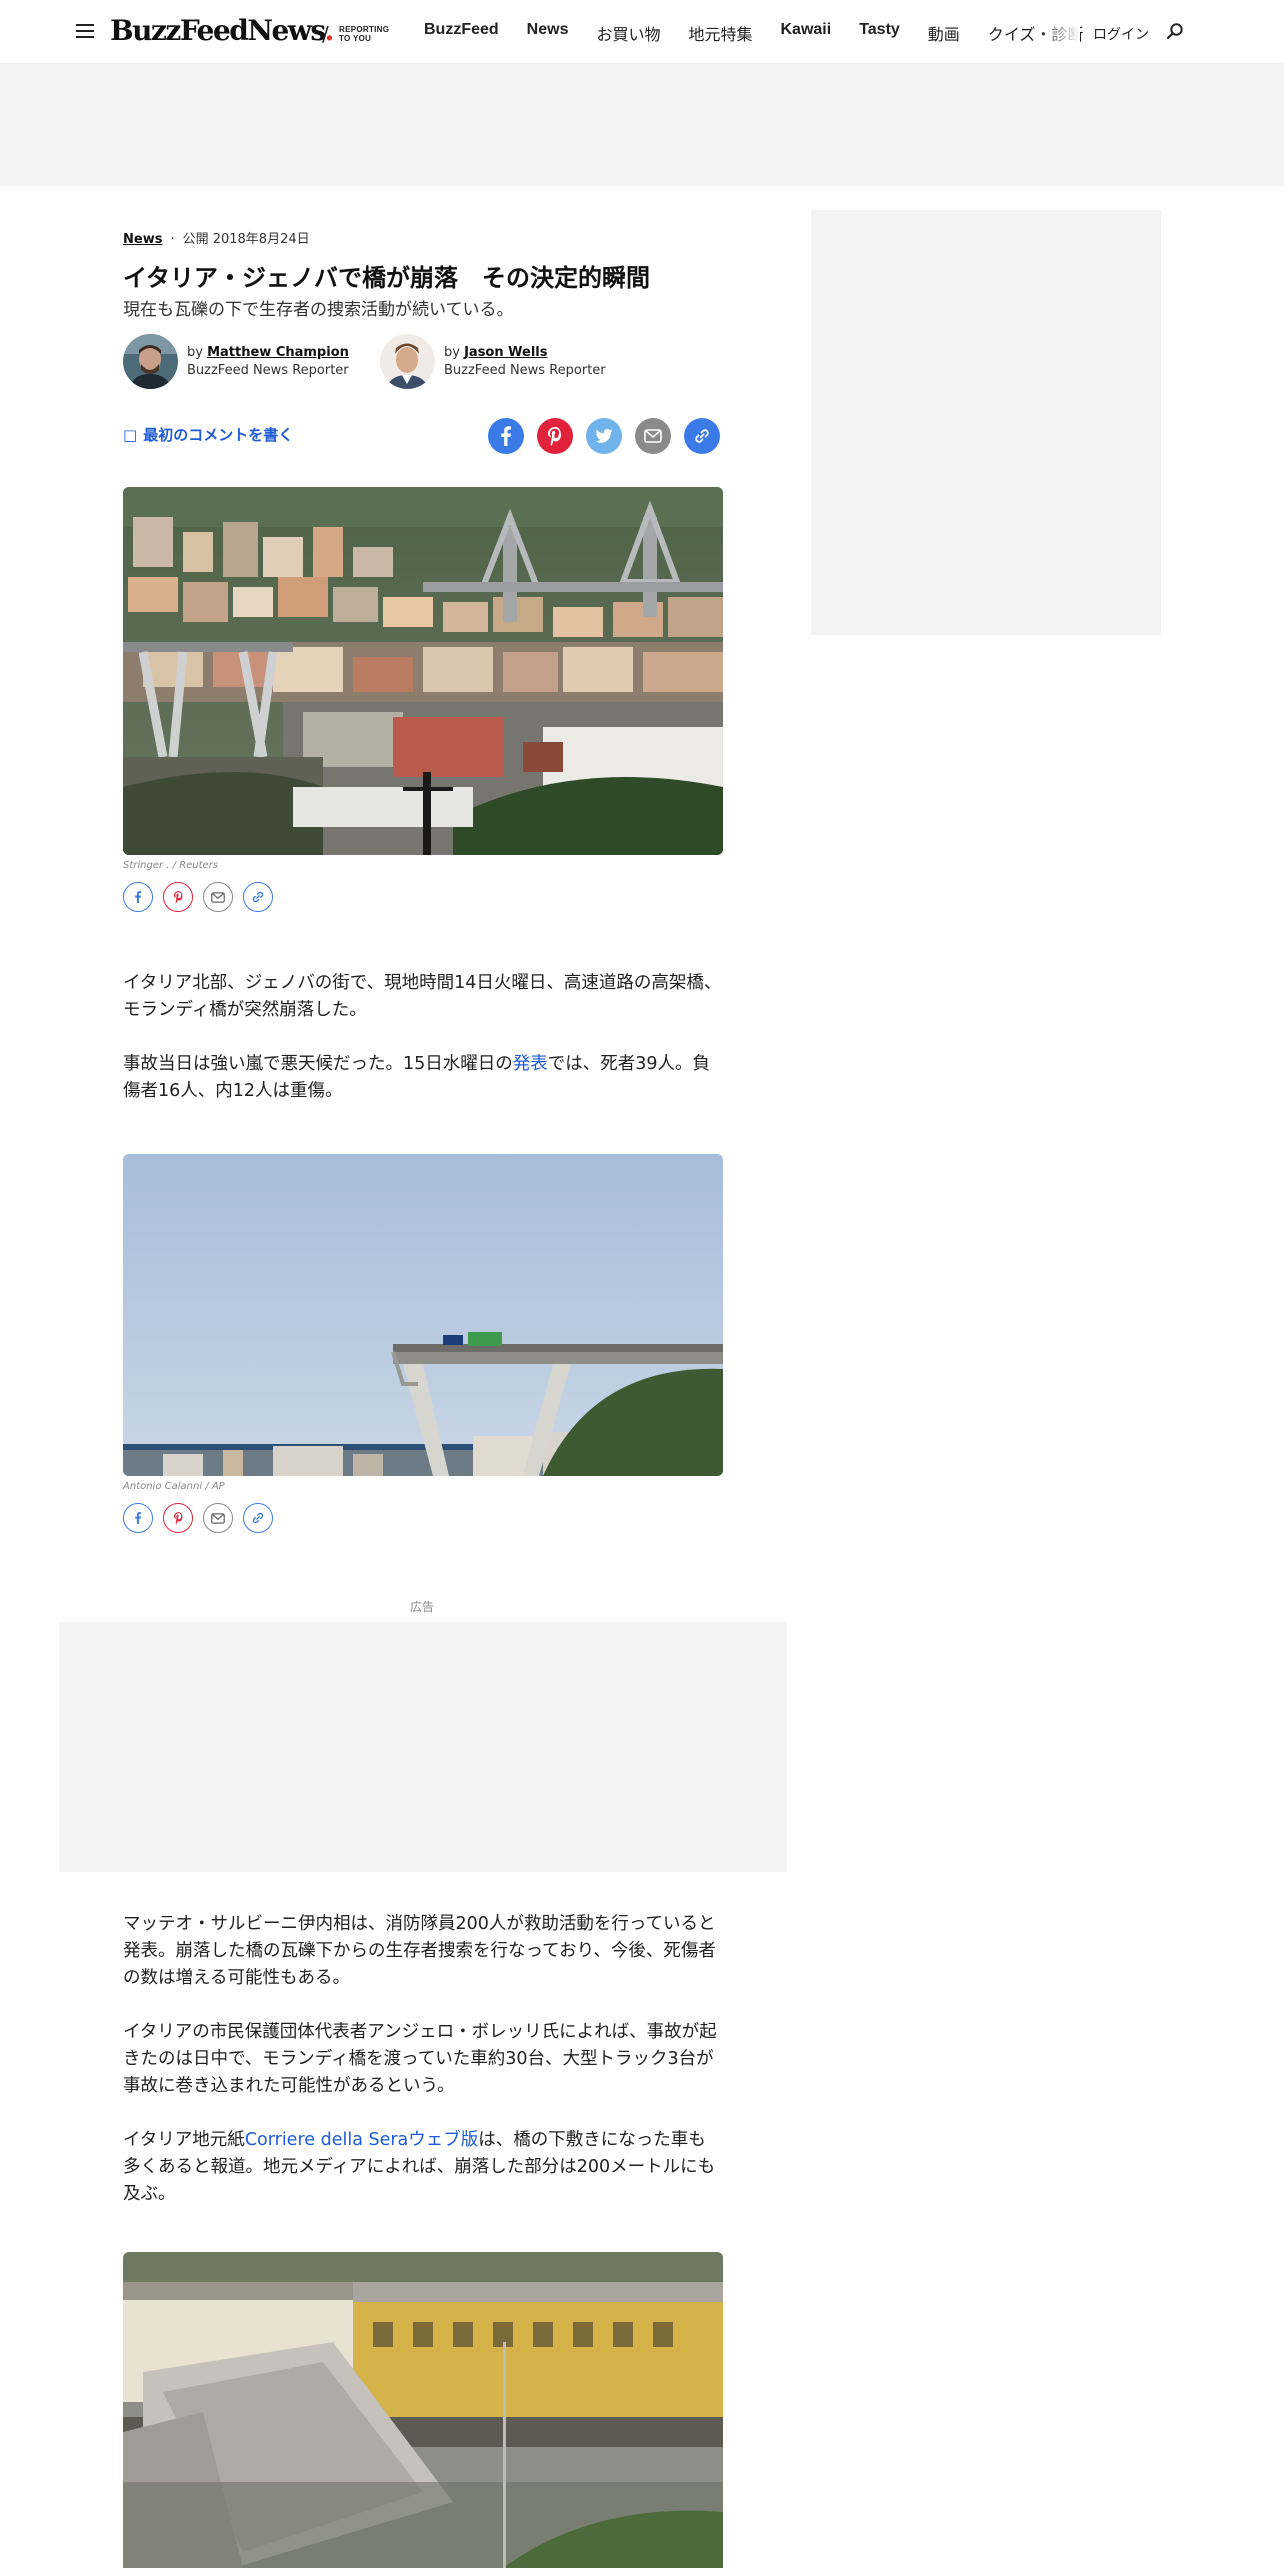  Describe the element at coordinates (806, 33) in the screenshot. I see `nav-item-4: Kawaii` at that location.